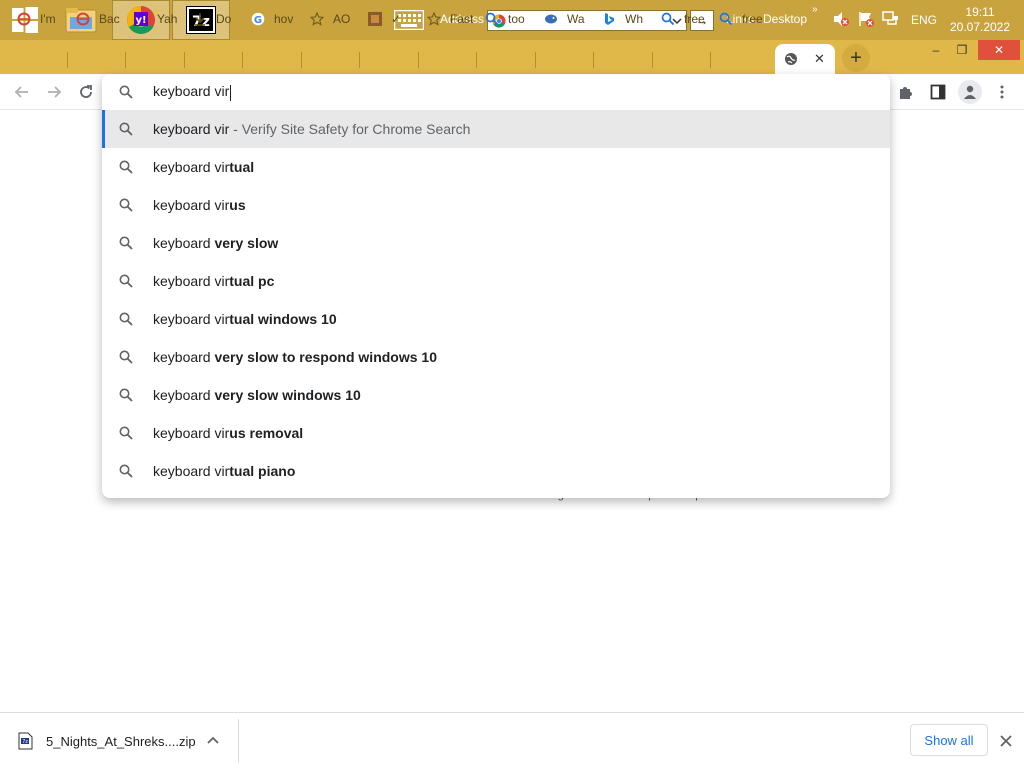  I want to click on tab-10: Wa, so click(565, 19).